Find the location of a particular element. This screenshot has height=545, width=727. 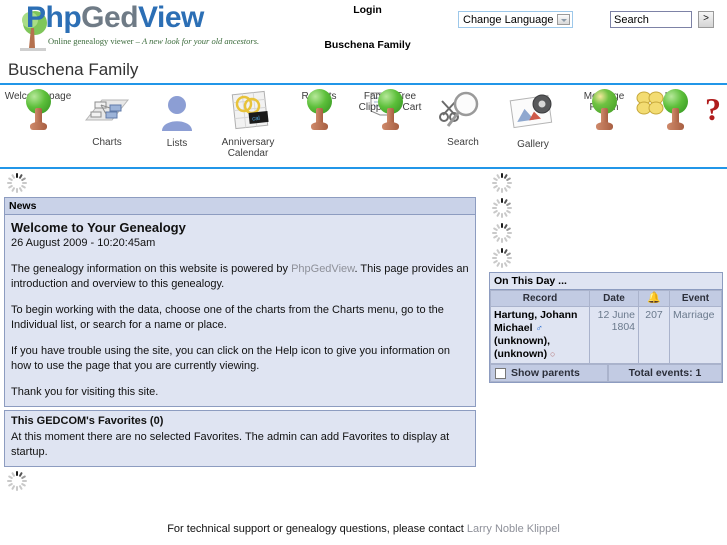

total-events-label: Total events: 1 is located at coordinates (665, 373).